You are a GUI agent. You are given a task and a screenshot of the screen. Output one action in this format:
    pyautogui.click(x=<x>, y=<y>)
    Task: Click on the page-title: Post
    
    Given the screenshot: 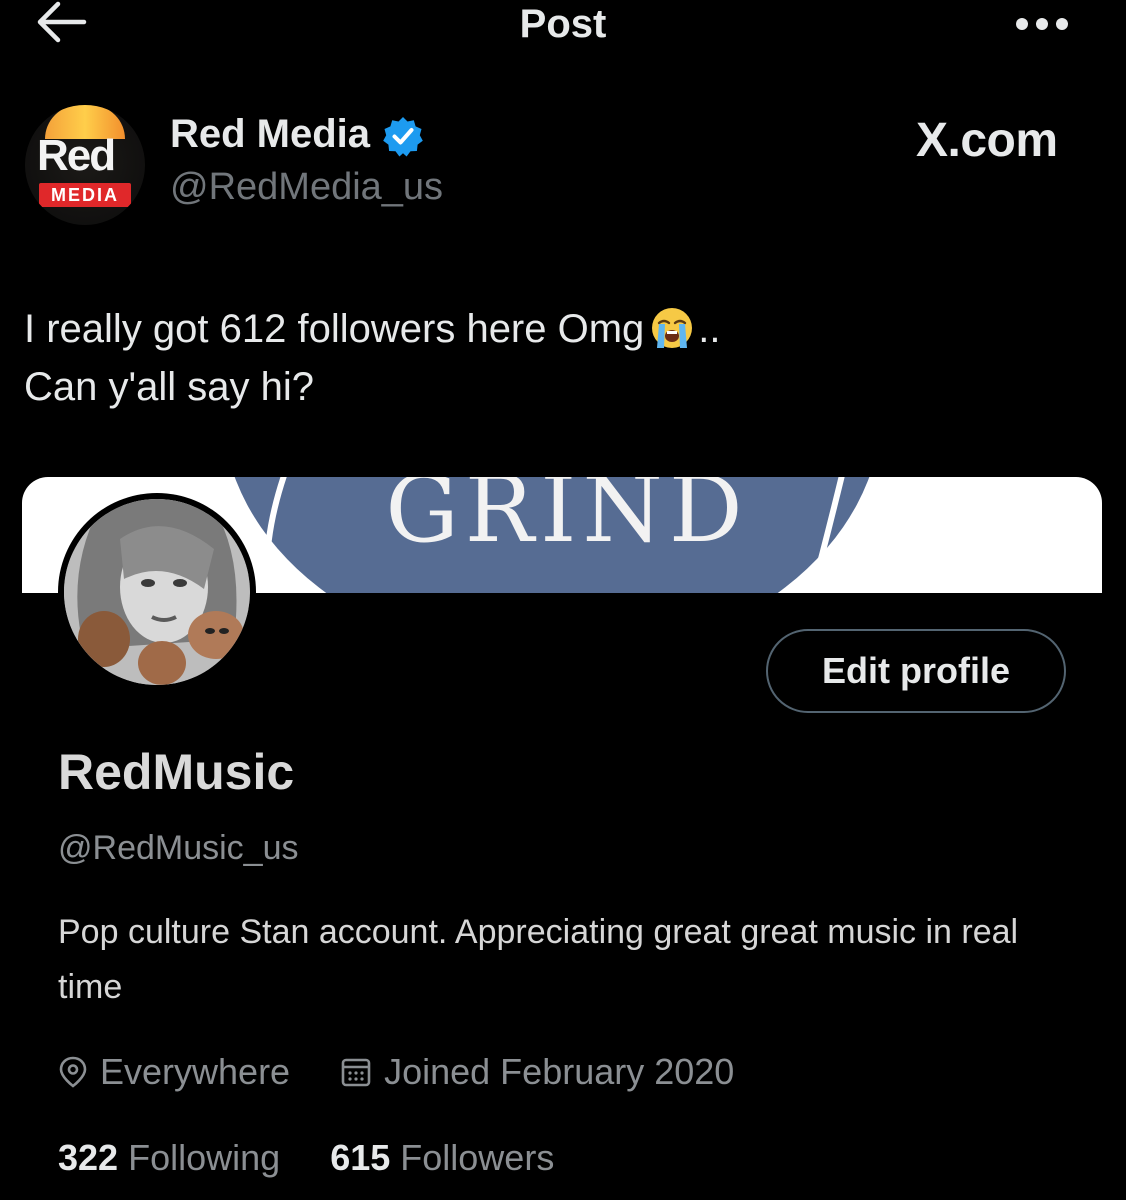 What is the action you would take?
    pyautogui.click(x=563, y=24)
    